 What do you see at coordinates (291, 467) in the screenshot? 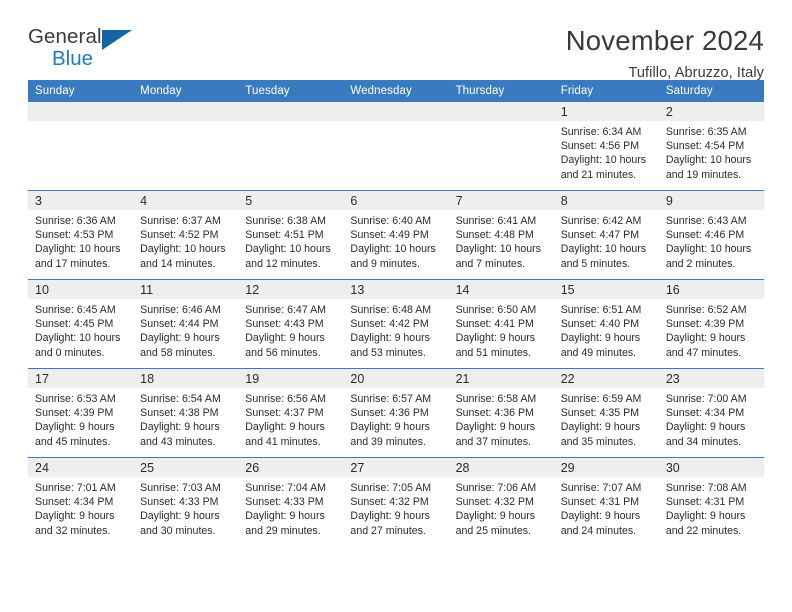
I see `day-number-band: 26` at bounding box center [291, 467].